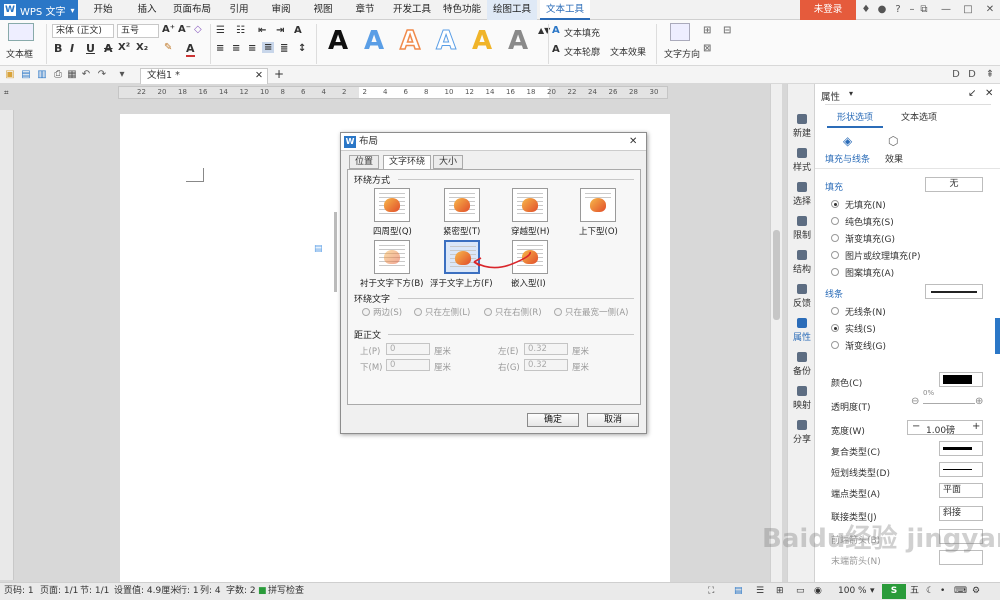 The image size is (1000, 600). I want to click on cap-type-select: 平面, so click(961, 490).